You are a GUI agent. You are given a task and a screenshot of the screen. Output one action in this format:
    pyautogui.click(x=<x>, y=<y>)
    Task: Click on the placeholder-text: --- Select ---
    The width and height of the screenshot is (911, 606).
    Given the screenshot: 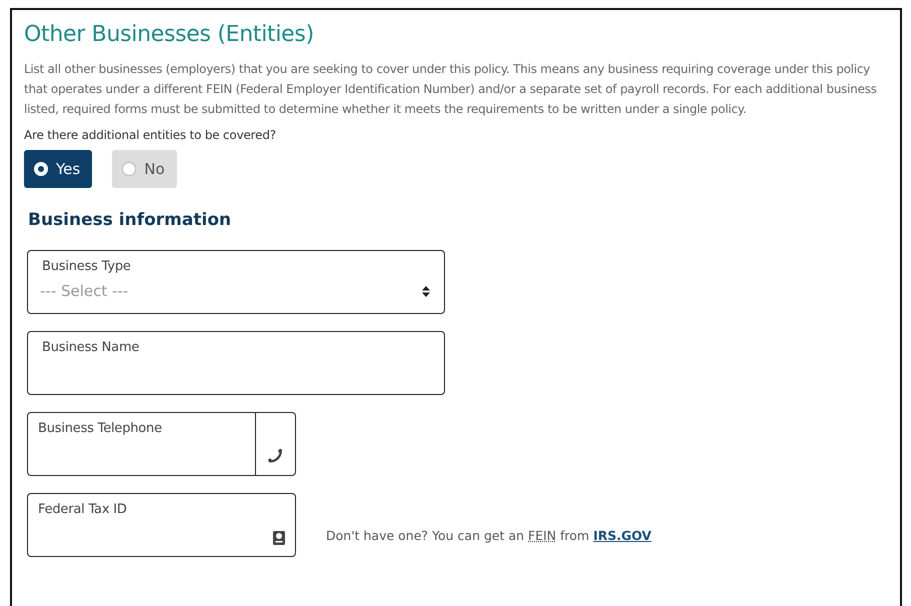 What is the action you would take?
    pyautogui.click(x=84, y=291)
    